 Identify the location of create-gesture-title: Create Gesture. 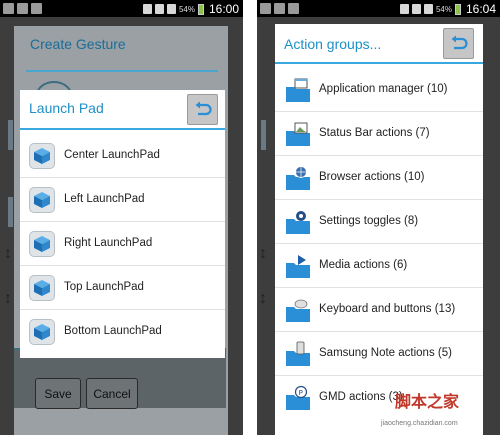
(78, 44).